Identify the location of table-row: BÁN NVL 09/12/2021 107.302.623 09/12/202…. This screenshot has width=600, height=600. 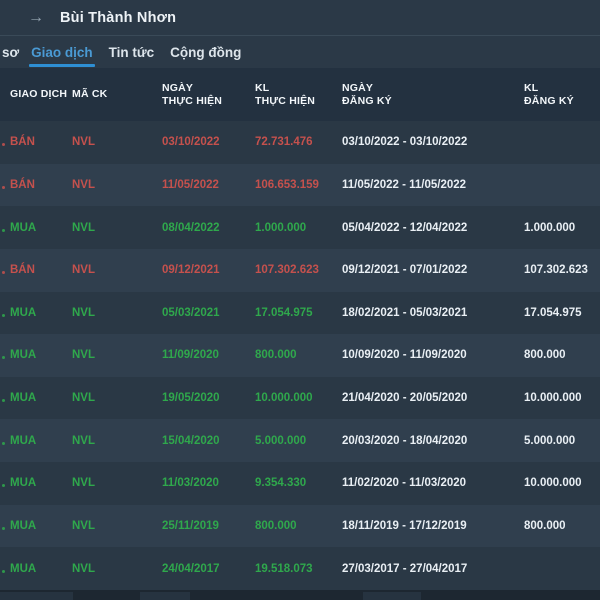
(300, 270).